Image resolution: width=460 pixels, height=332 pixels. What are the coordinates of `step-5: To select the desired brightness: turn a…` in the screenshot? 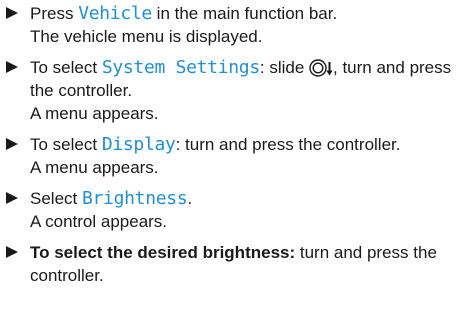 It's located at (229, 264).